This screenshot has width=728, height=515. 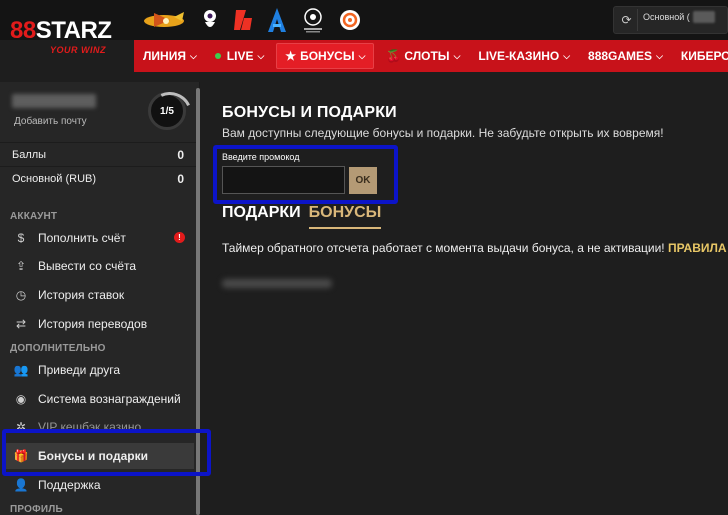 What do you see at coordinates (21, 399) in the screenshot?
I see `coin-icon: ◉` at bounding box center [21, 399].